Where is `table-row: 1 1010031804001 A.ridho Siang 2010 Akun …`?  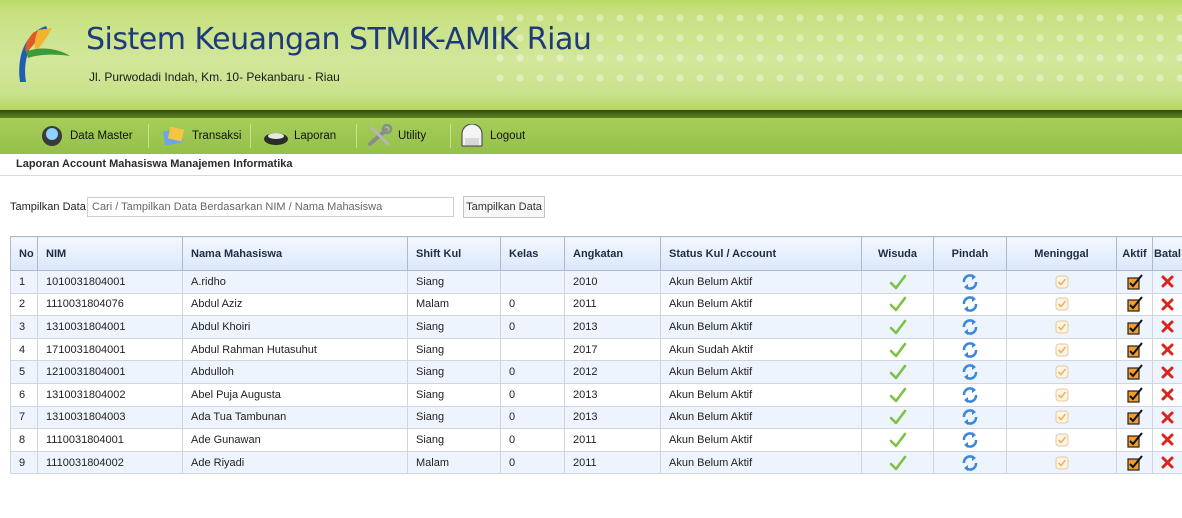
table-row: 1 1010031804001 A.ridho Siang 2010 Akun … is located at coordinates (596, 282).